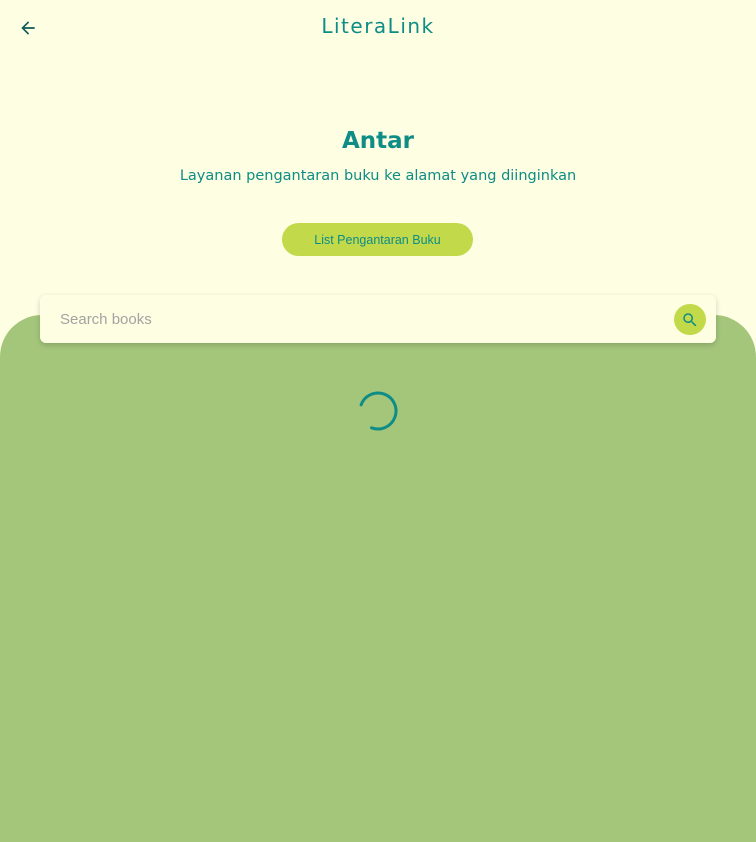 This screenshot has height=842, width=756. I want to click on search-button, so click(690, 319).